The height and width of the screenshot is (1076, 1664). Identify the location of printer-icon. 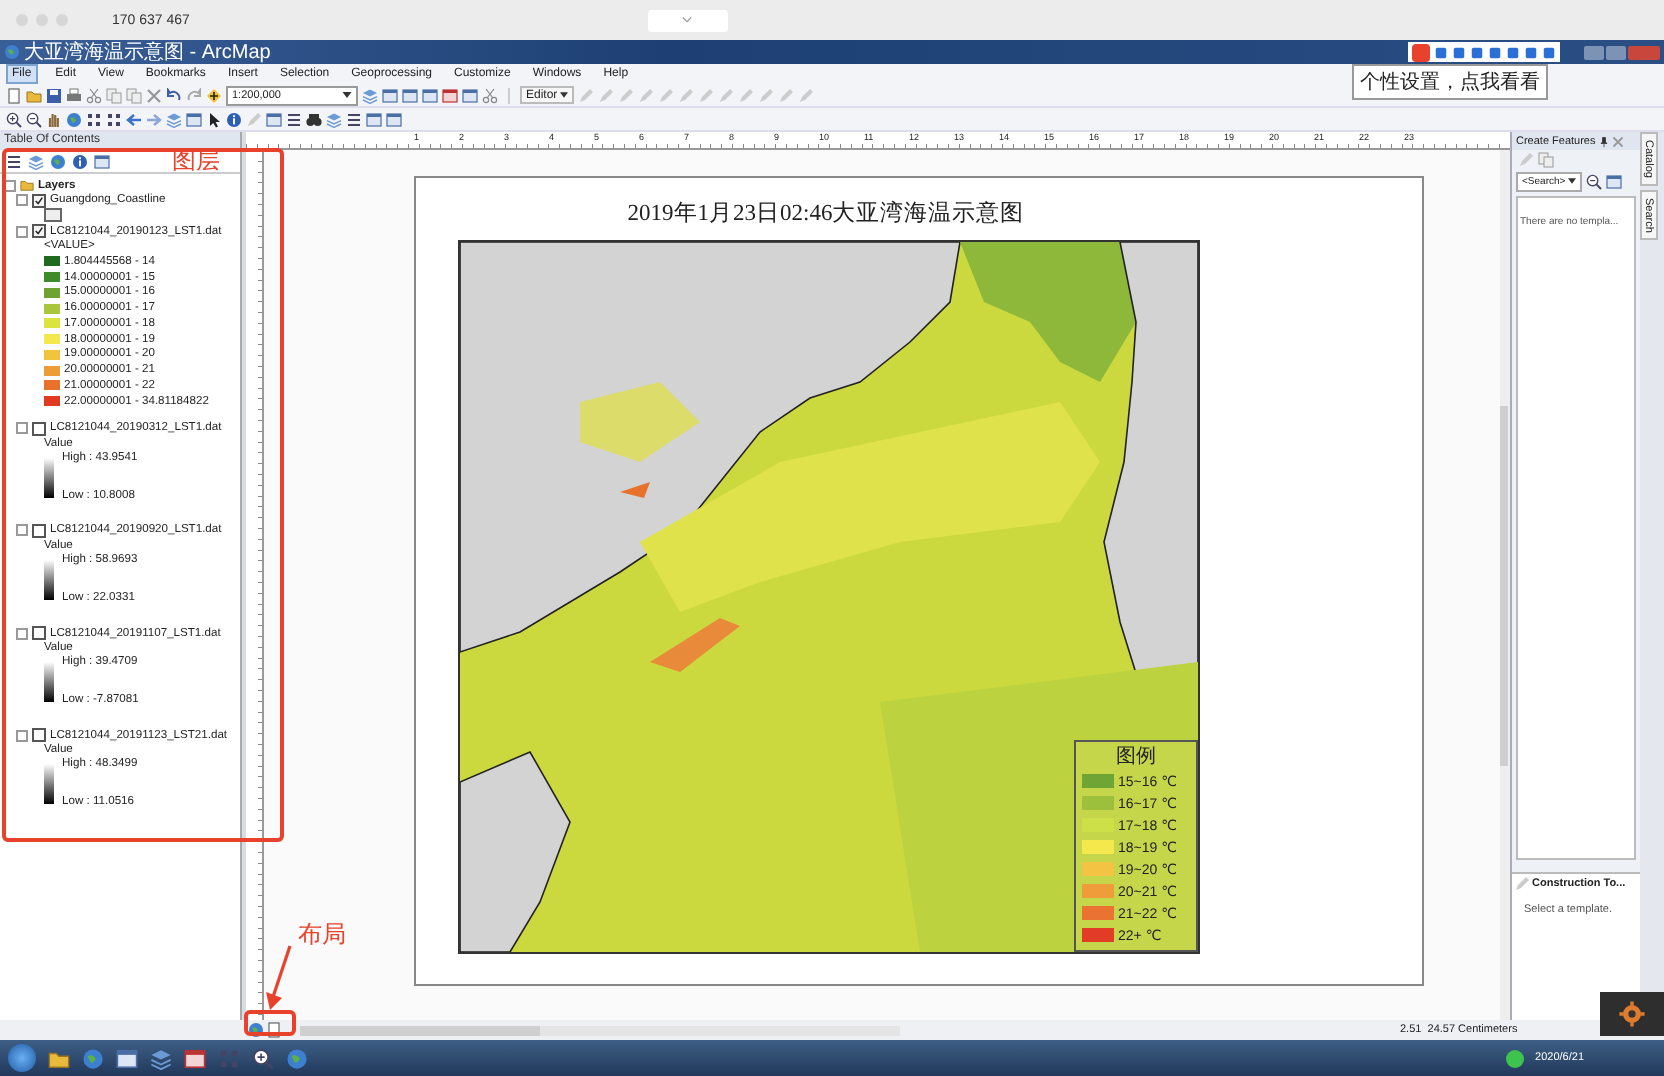
(74, 95).